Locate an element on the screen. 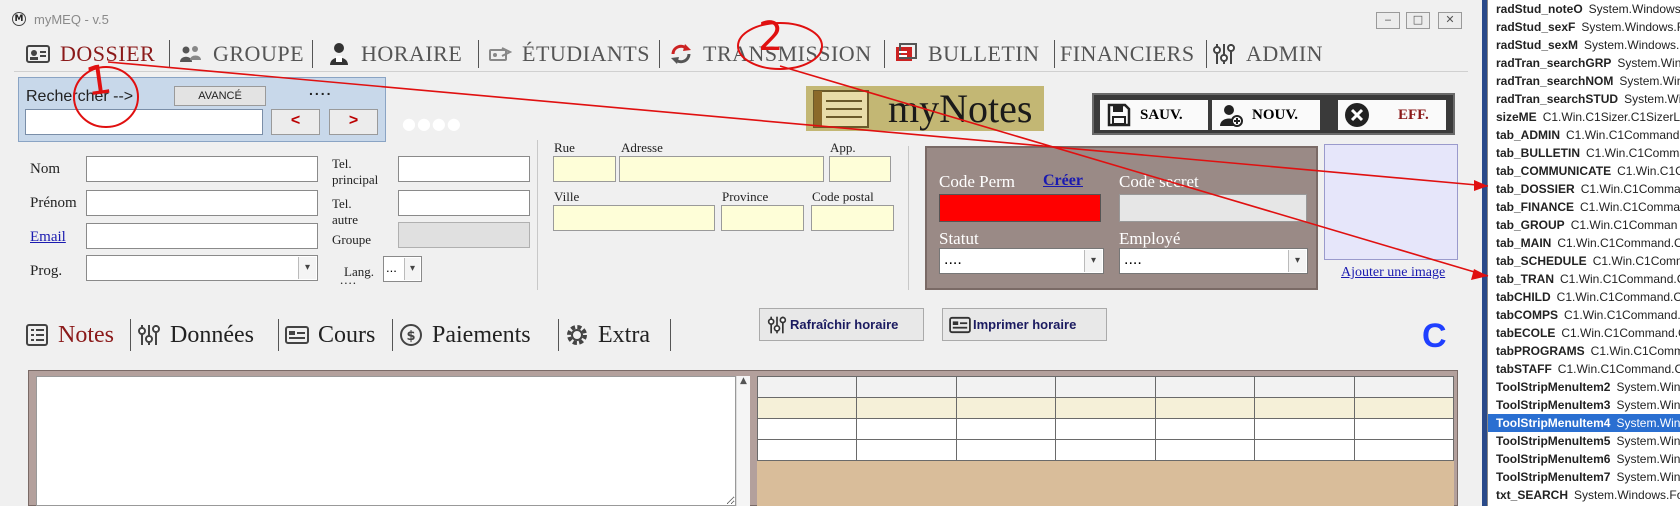 The width and height of the screenshot is (1680, 506). prog-select: ▾ is located at coordinates (202, 268).